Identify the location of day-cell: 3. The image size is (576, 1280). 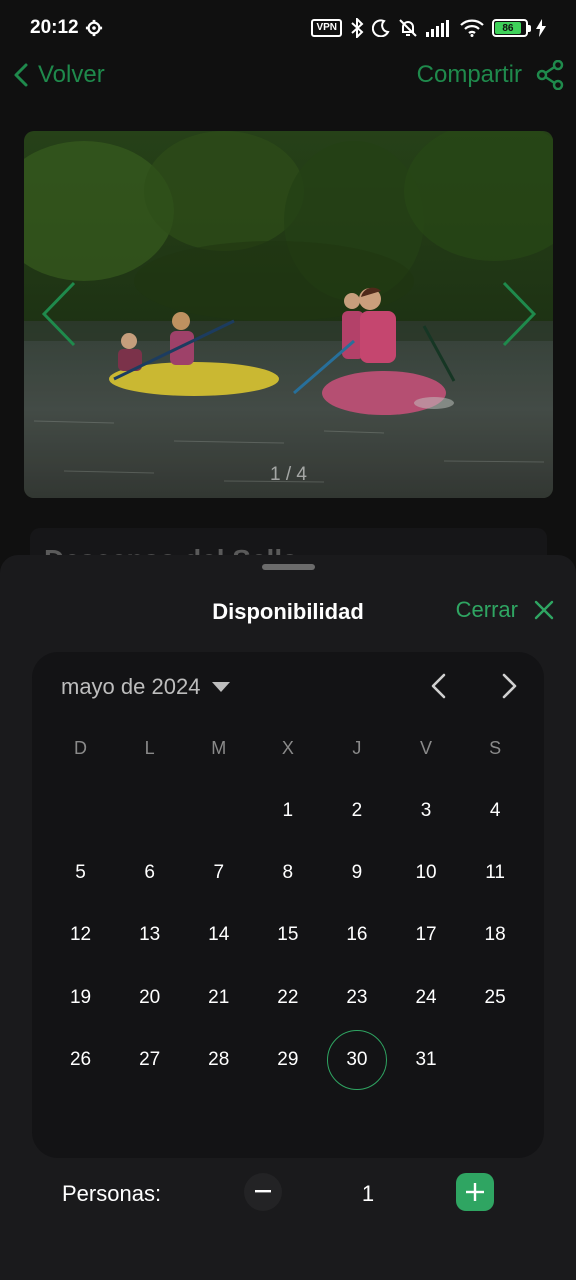
(425, 811).